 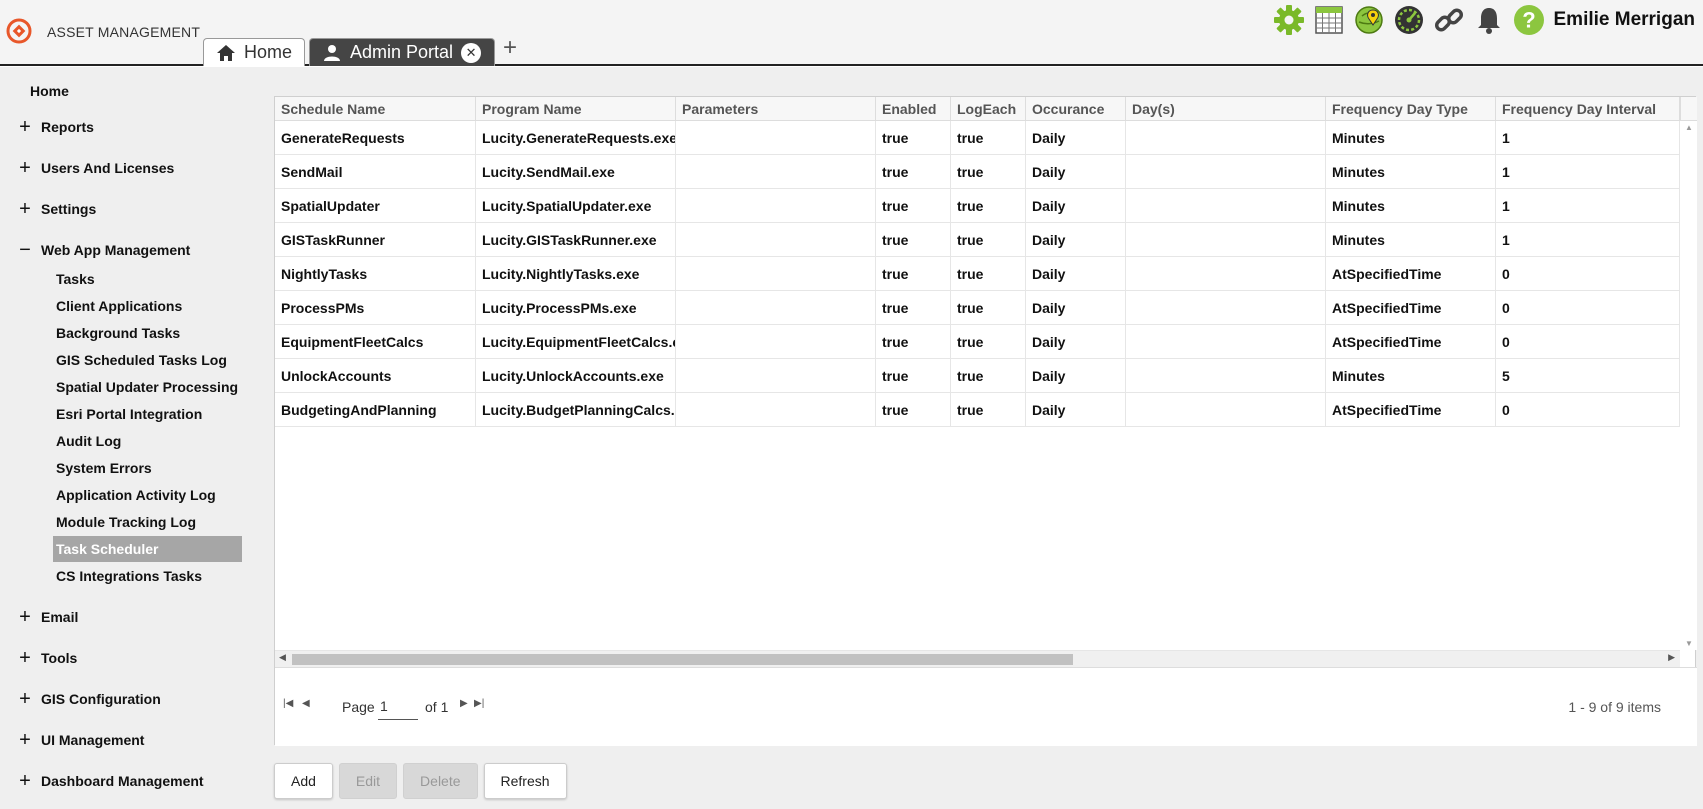 What do you see at coordinates (147, 576) in the screenshot?
I see `sidebar-item-cs-integrations-tasks: CS Integrations Tasks` at bounding box center [147, 576].